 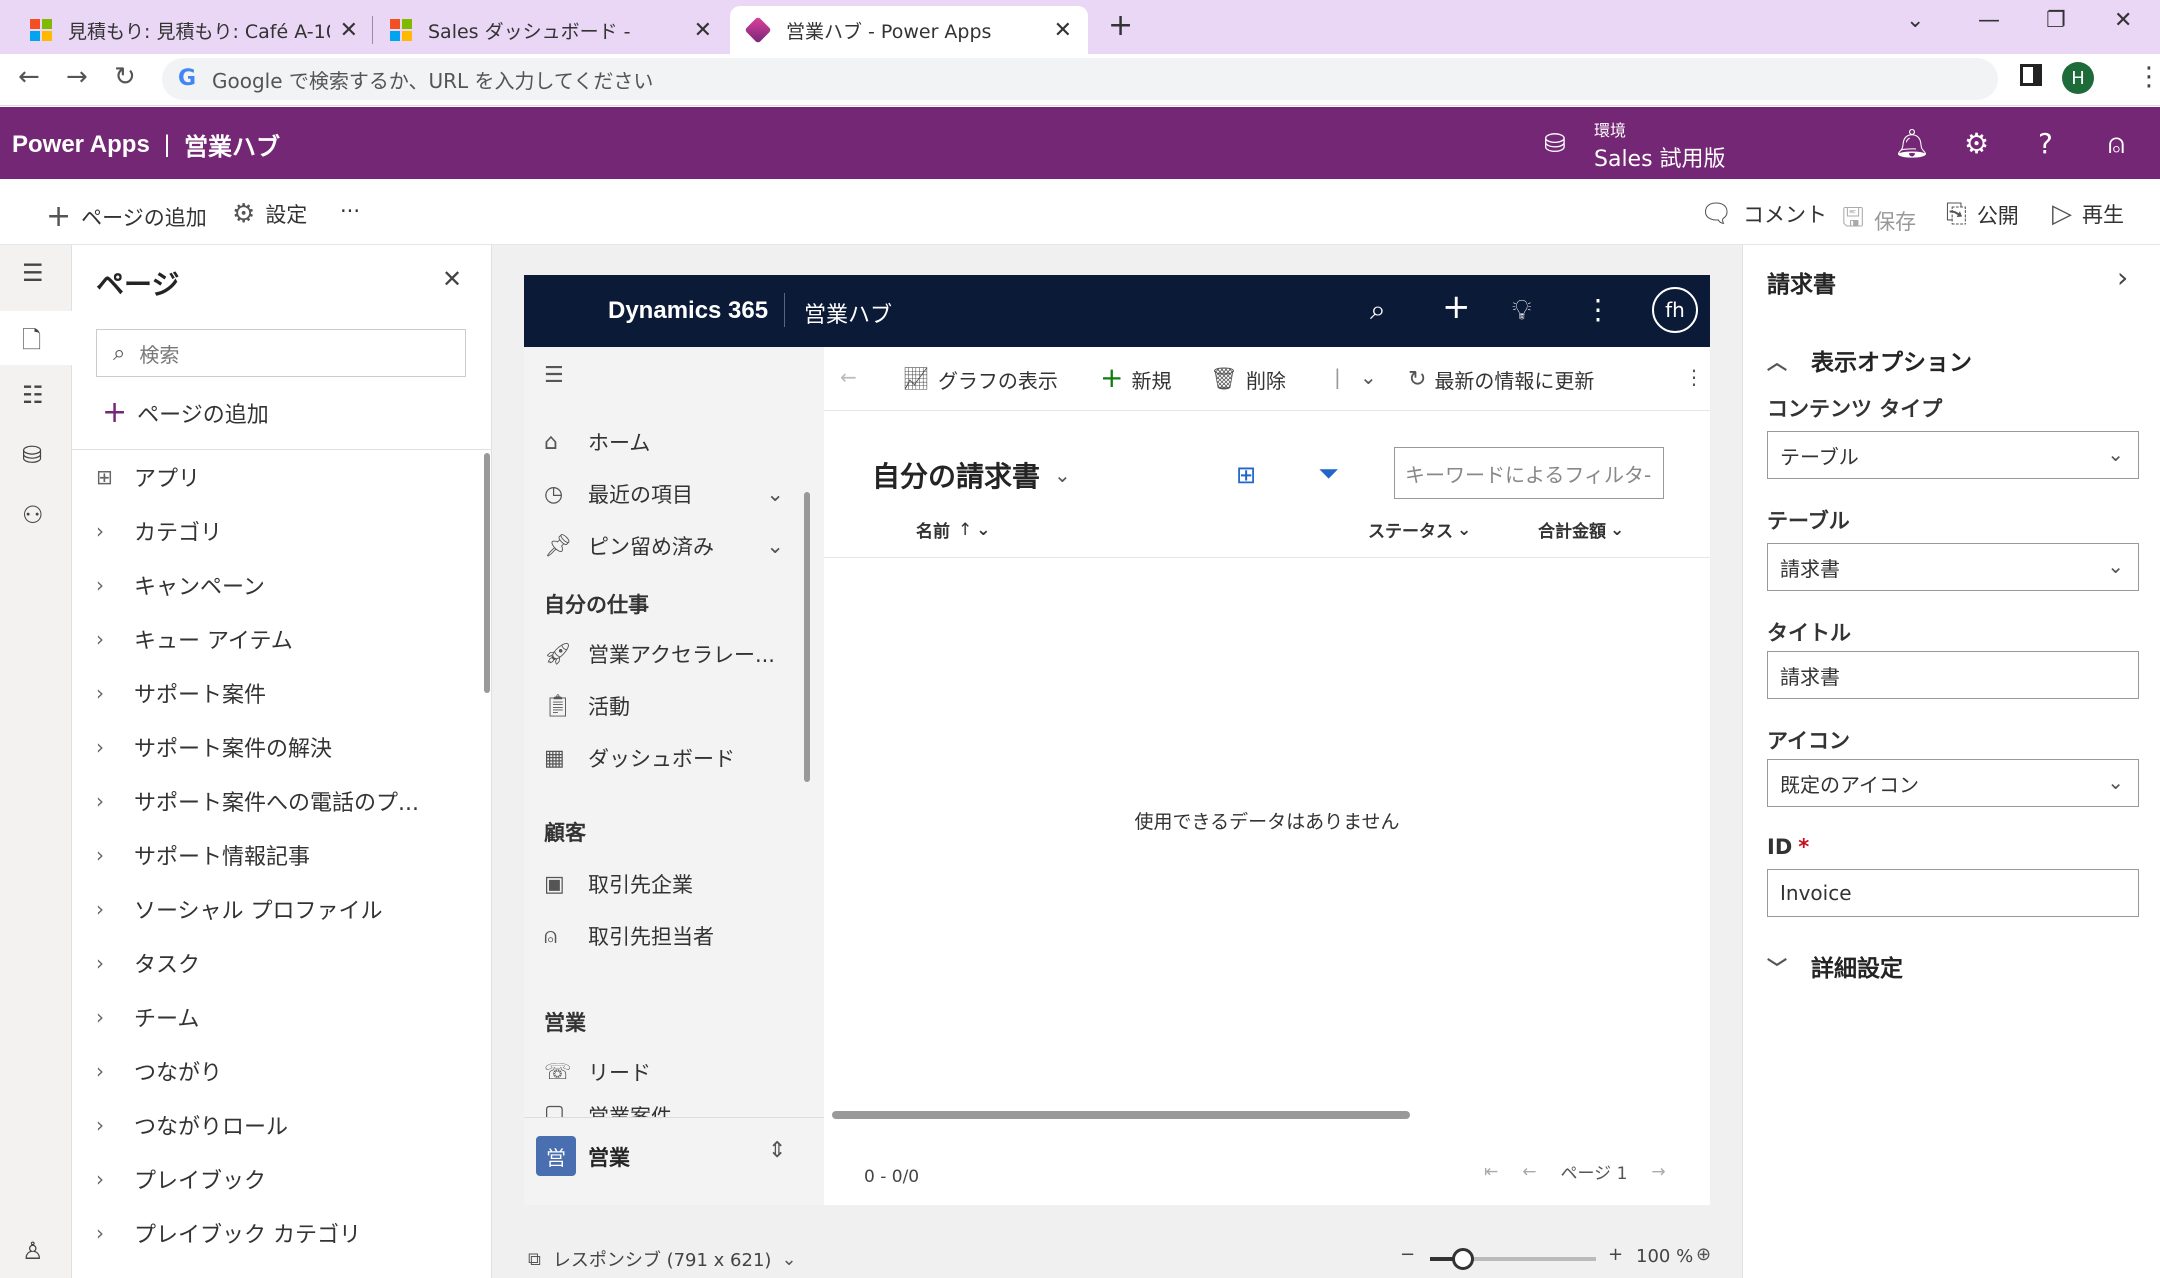 I want to click on table-dropdown: 請求書 ⌄, so click(x=1953, y=567).